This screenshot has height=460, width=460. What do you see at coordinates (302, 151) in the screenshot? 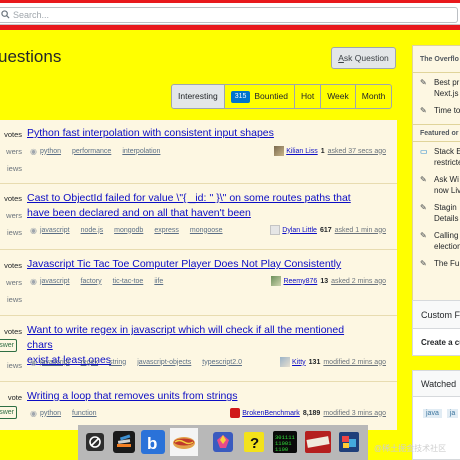
I see `user-link: Kilian Liss` at bounding box center [302, 151].